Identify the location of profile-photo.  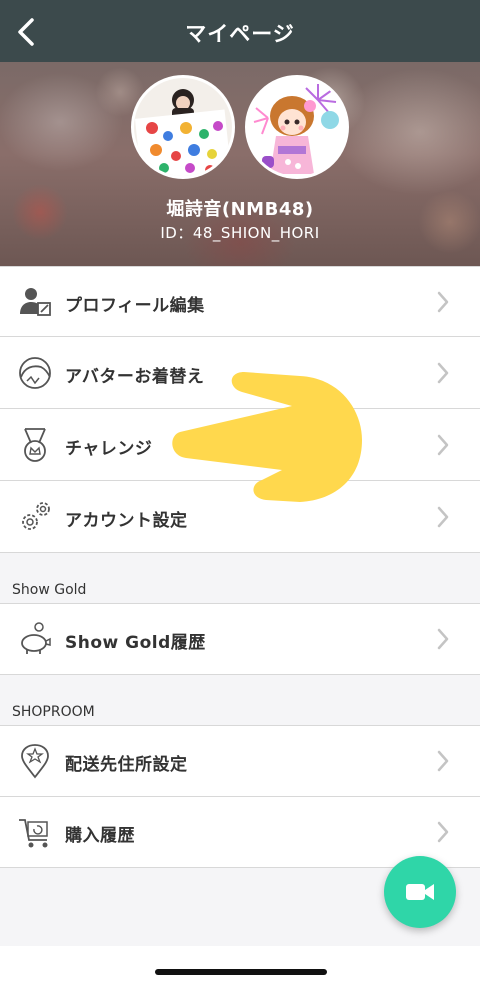
(183, 127).